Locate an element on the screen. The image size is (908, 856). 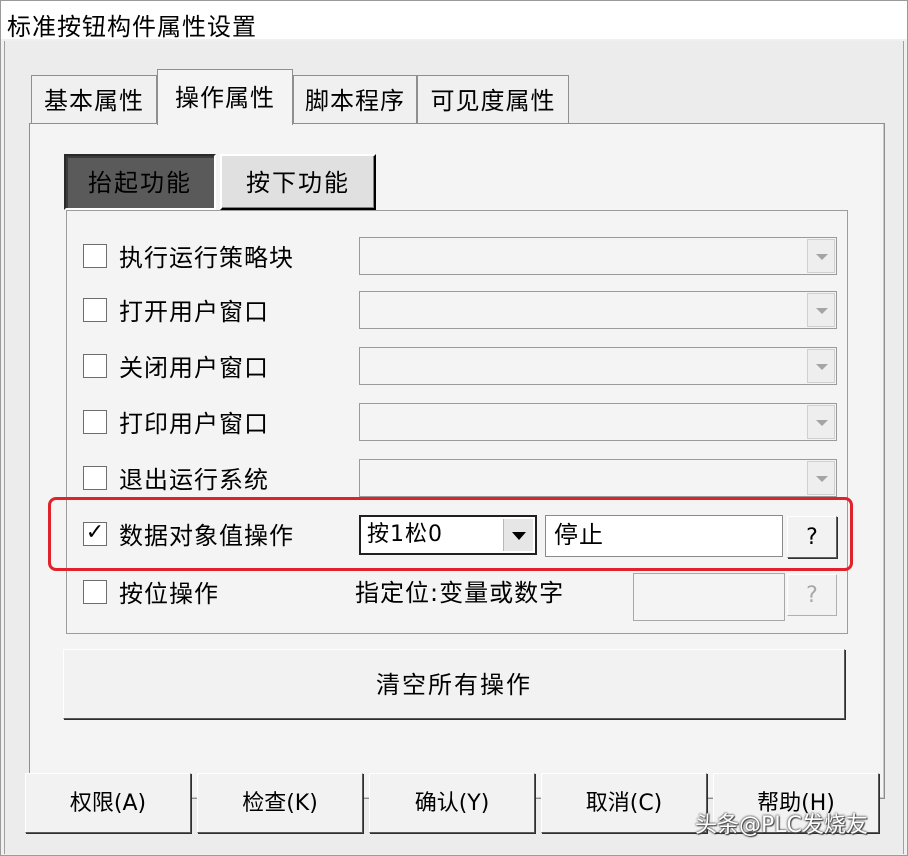
action-row-close-window: 关闭用户窗口 is located at coordinates (457, 367).